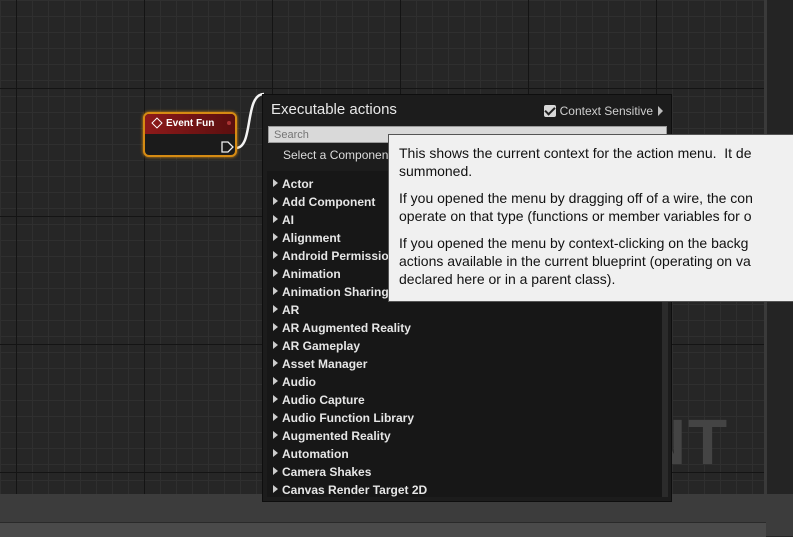  Describe the element at coordinates (339, 256) in the screenshot. I see `action-category-label: Android Permission` at that location.